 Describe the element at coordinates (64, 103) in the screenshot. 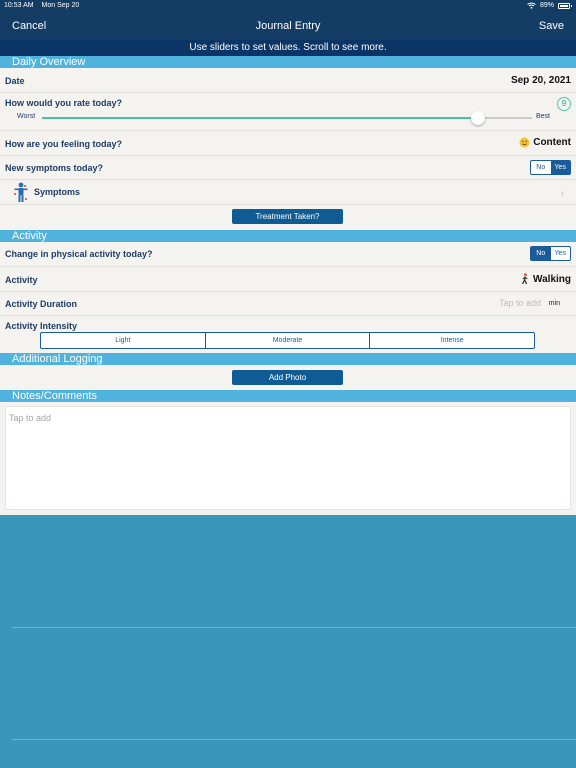

I see `rating-label: How would you rate today?` at that location.